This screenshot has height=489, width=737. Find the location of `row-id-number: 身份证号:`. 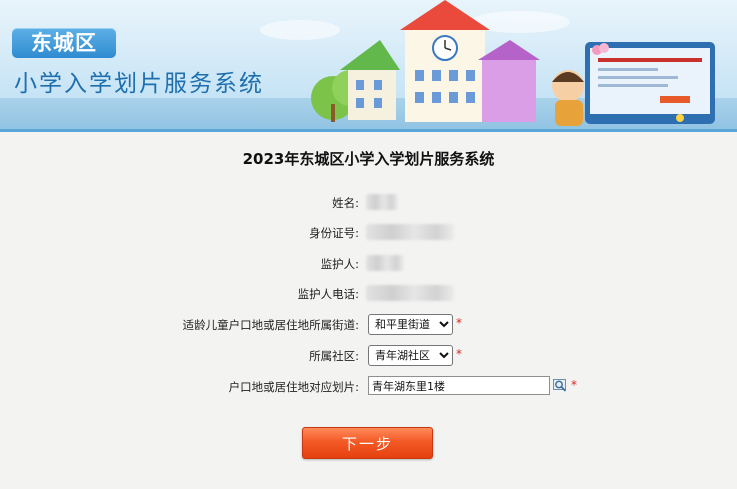

row-id-number: 身份证号: is located at coordinates (368, 233).